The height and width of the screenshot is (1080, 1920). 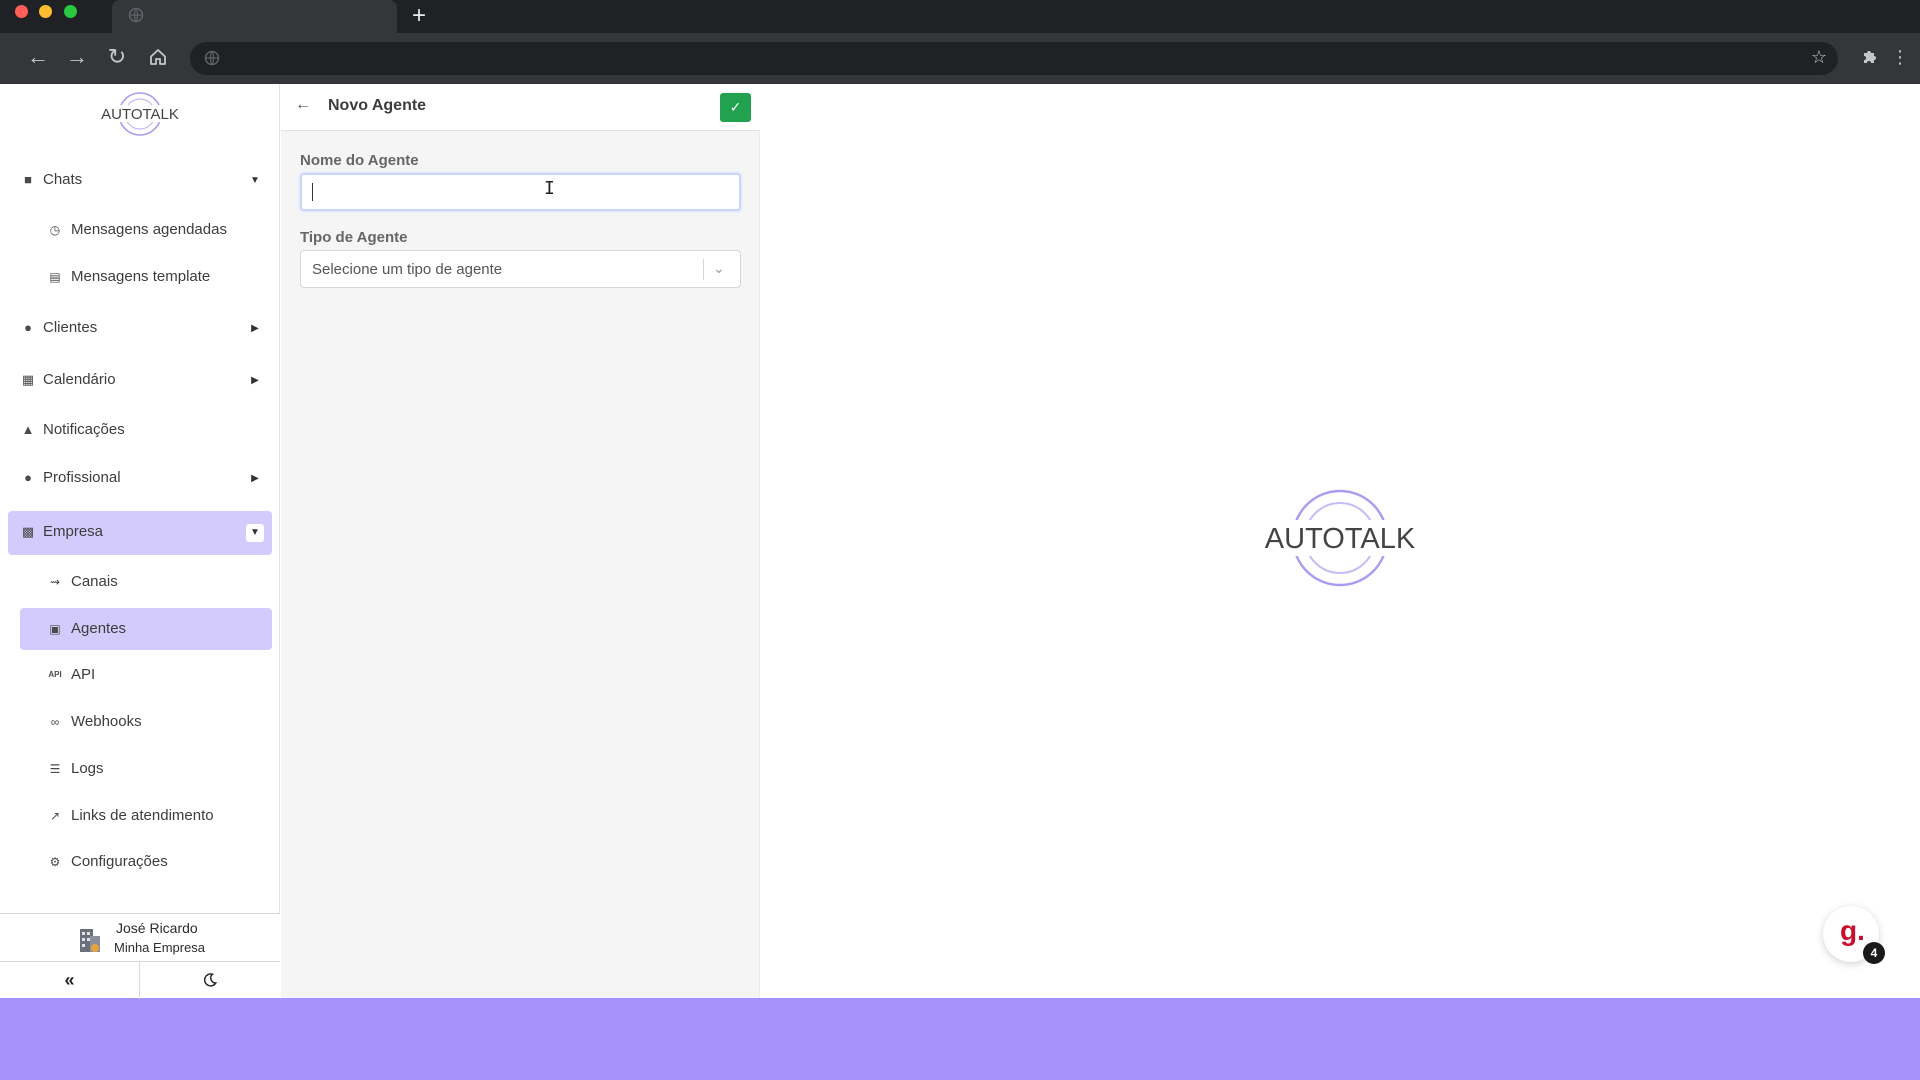 What do you see at coordinates (90, 940) in the screenshot?
I see `company-building-icon` at bounding box center [90, 940].